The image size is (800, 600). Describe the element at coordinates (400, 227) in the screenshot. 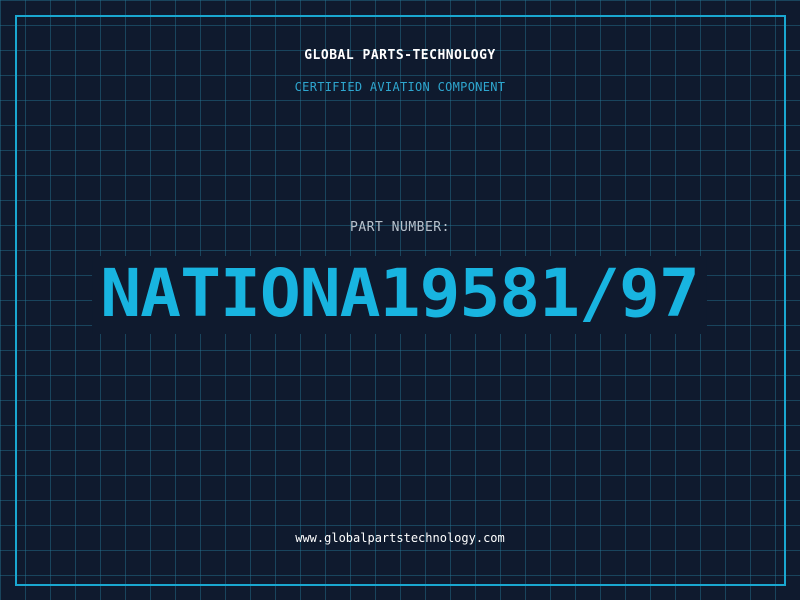

I see `part-number-label: PART NUMBER:` at that location.